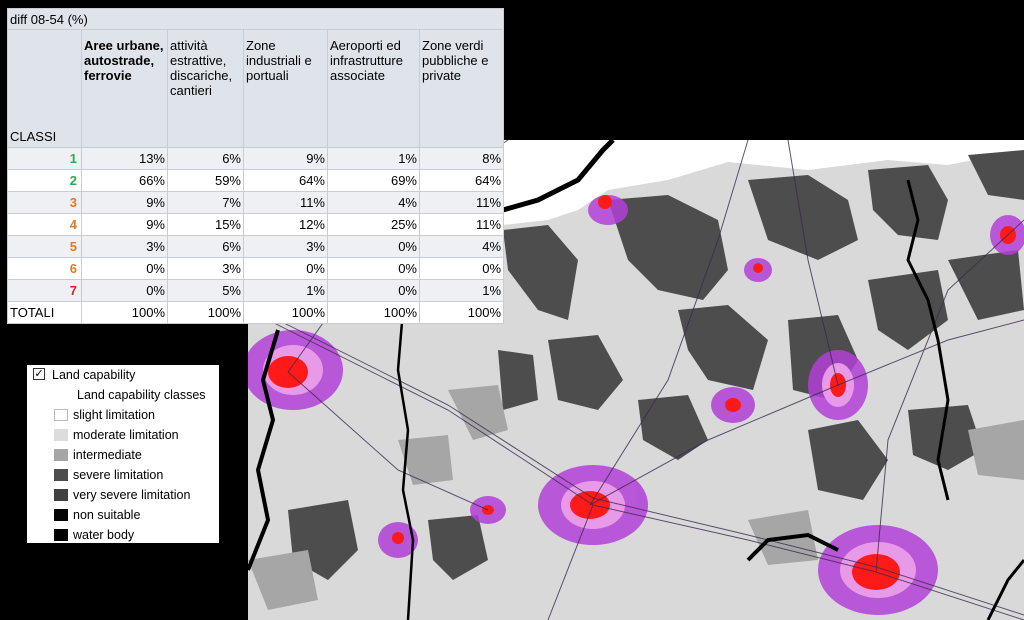 The width and height of the screenshot is (1024, 620). I want to click on table-title: diff 08-54 (%), so click(255, 19).